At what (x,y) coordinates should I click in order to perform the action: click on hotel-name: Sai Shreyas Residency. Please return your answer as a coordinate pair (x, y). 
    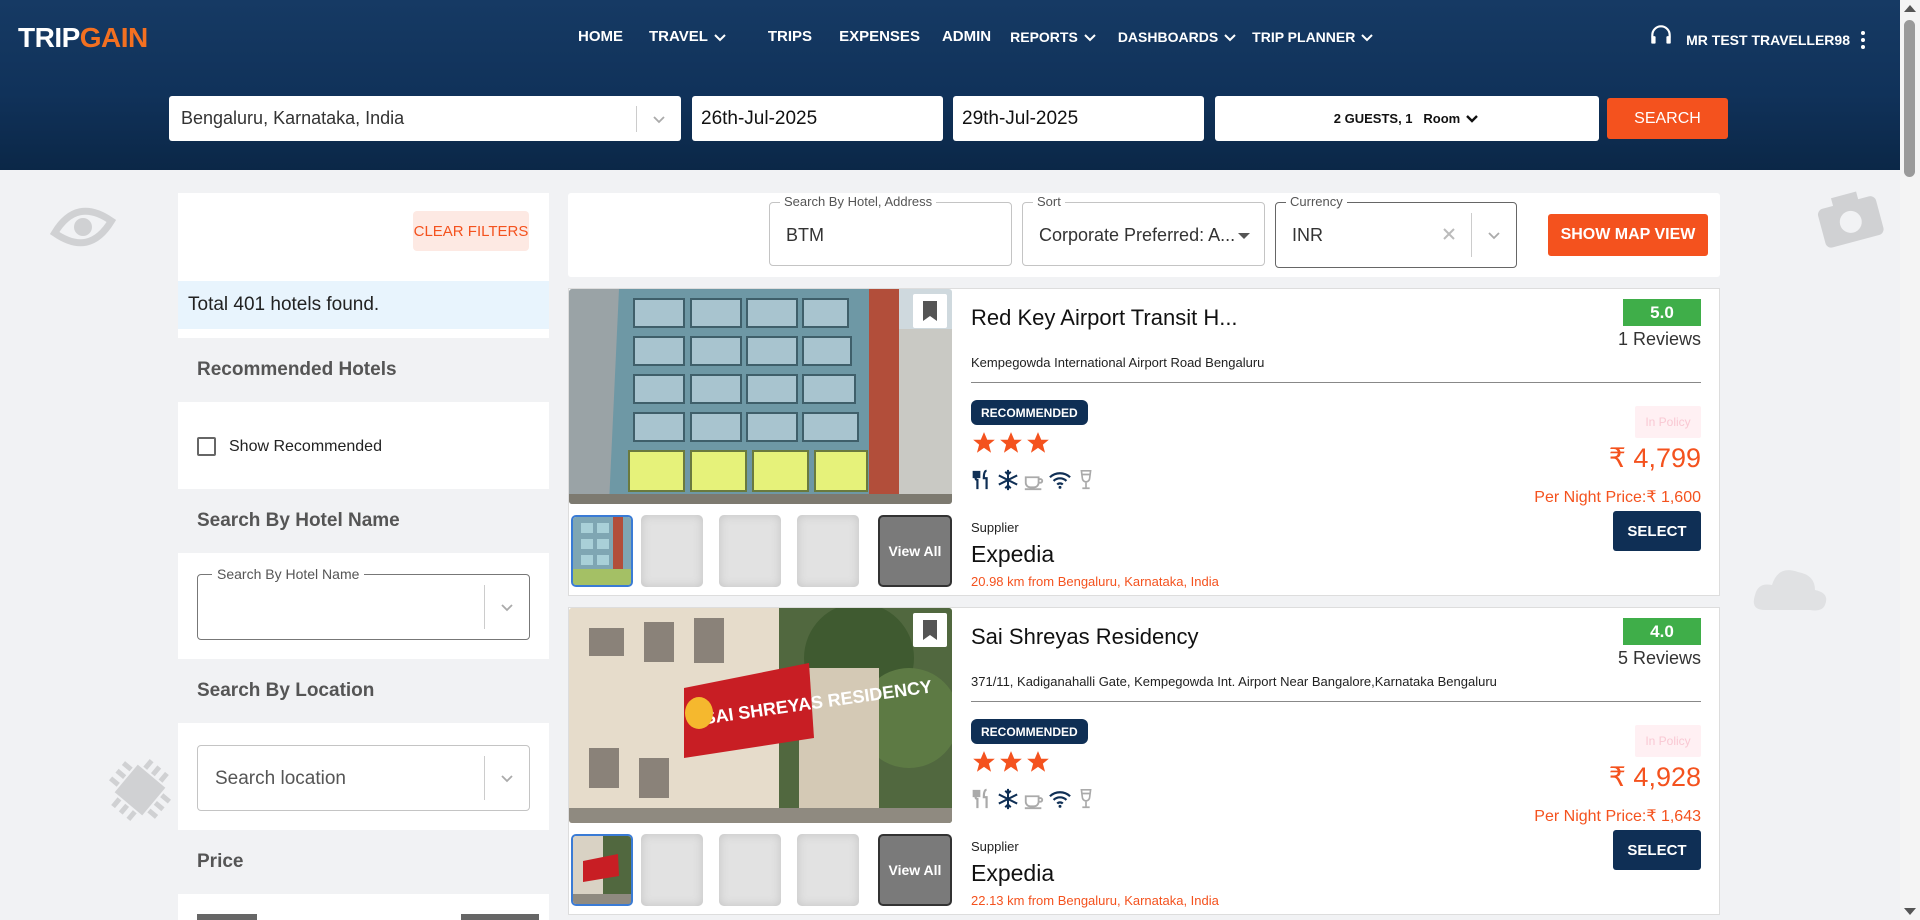
    Looking at the image, I should click on (1084, 637).